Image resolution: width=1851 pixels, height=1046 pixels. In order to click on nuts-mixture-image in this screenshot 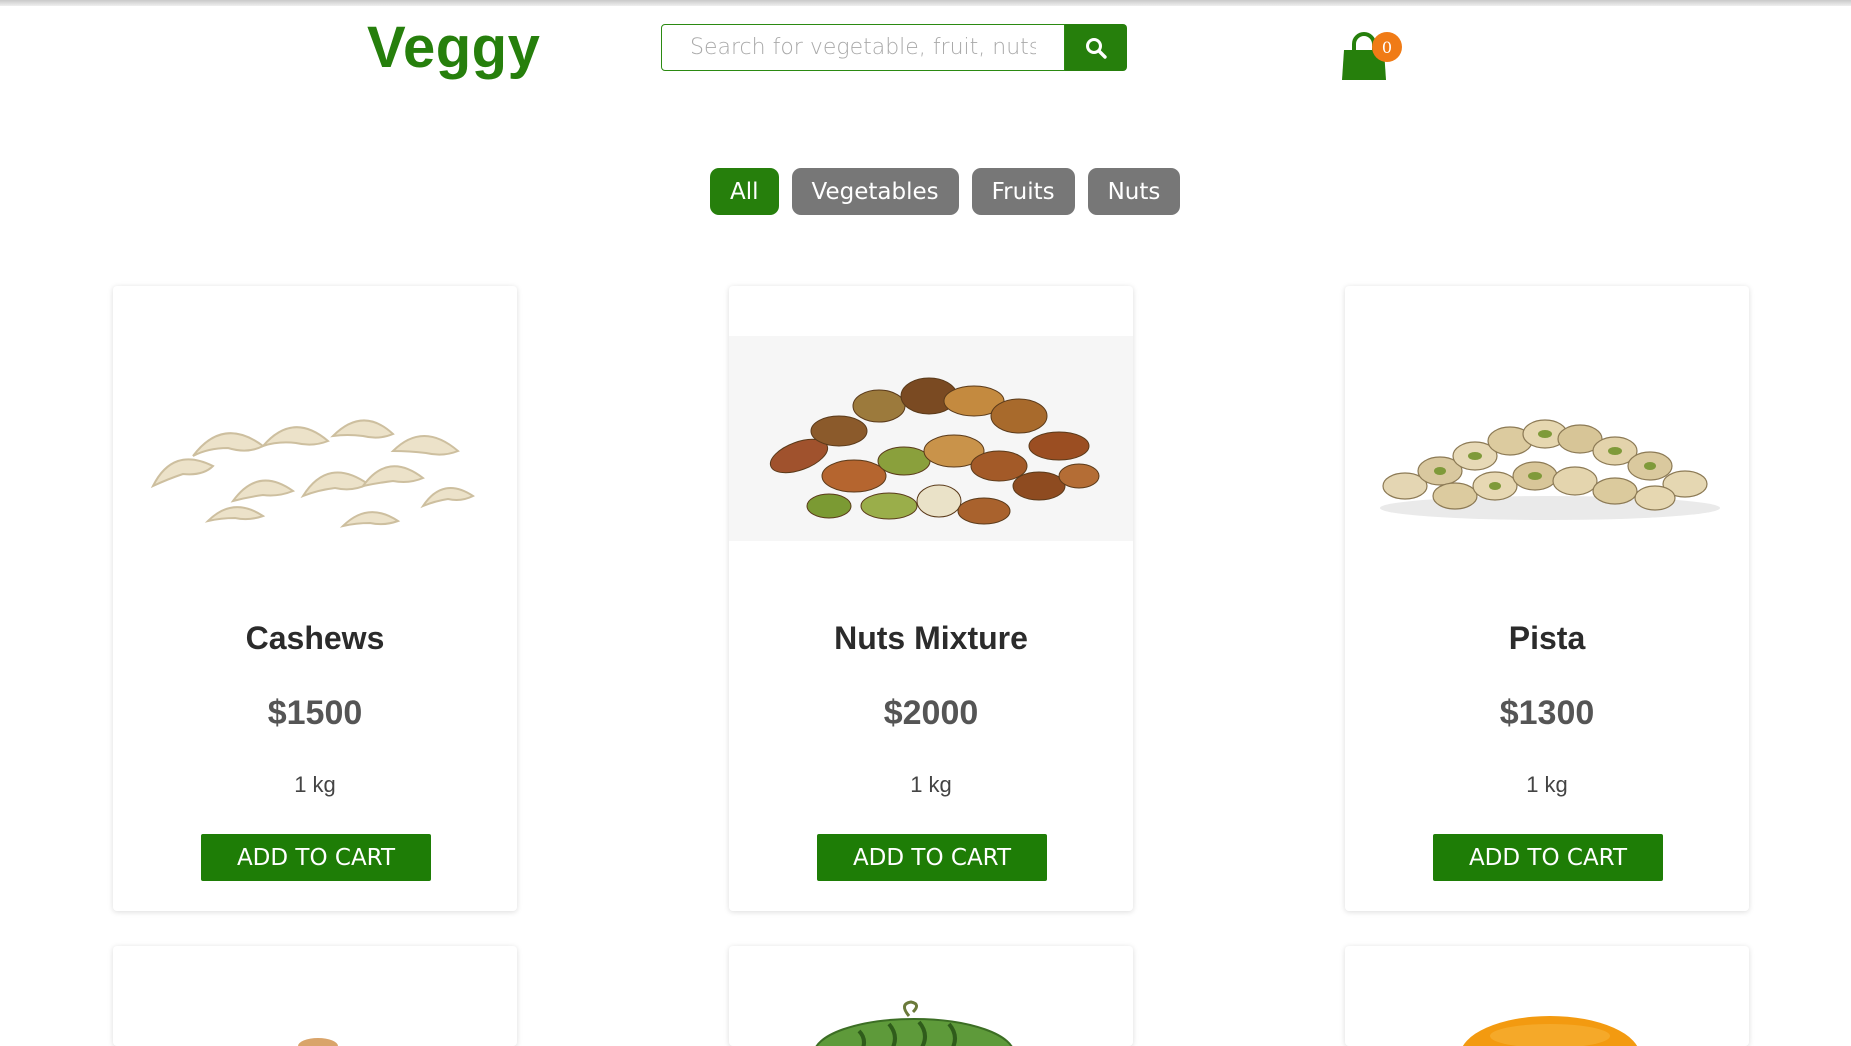, I will do `click(931, 438)`.